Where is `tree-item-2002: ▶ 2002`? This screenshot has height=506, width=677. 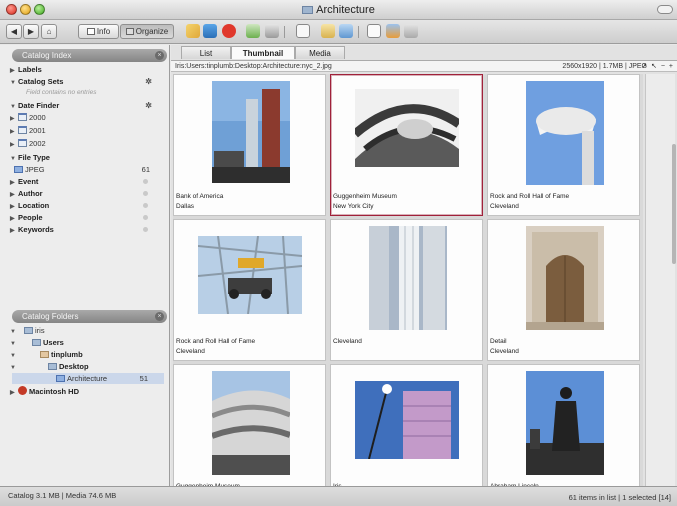 tree-item-2002: ▶ 2002 is located at coordinates (28, 143).